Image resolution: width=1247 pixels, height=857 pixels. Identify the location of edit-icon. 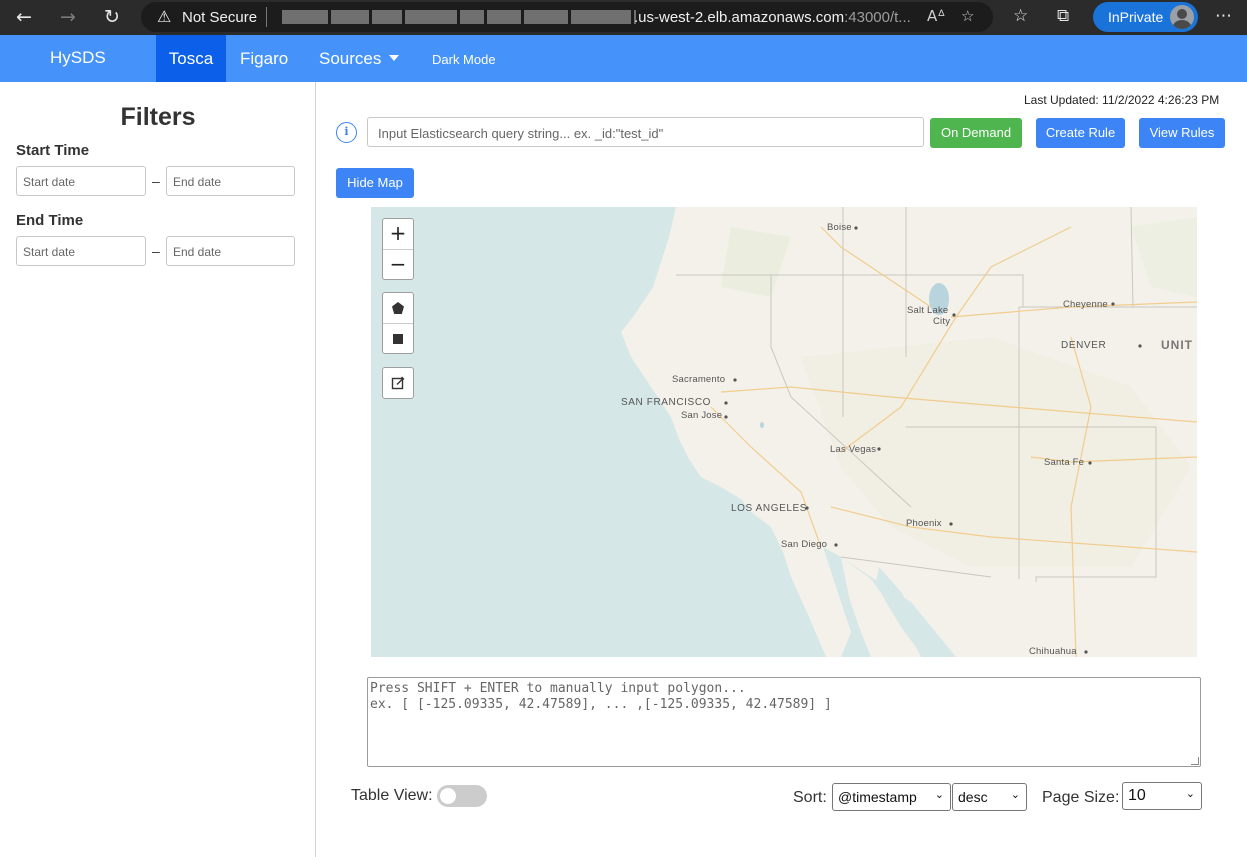
(398, 383).